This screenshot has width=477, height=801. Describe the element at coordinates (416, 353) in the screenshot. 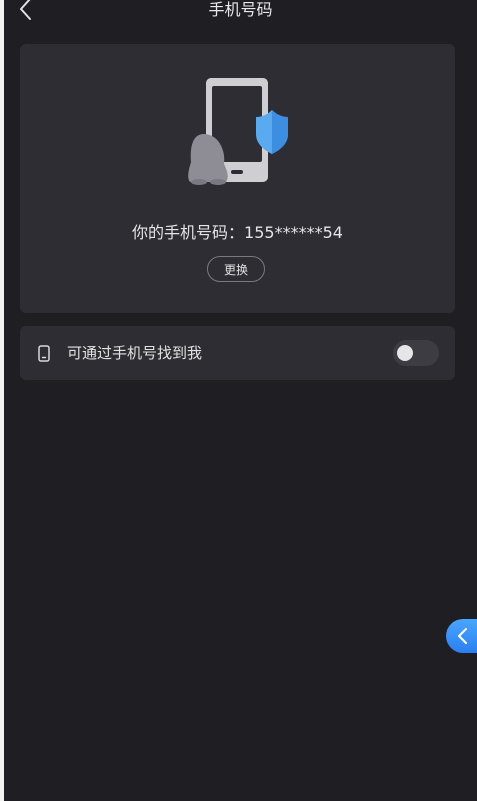

I see `find-by-phone-toggle` at that location.